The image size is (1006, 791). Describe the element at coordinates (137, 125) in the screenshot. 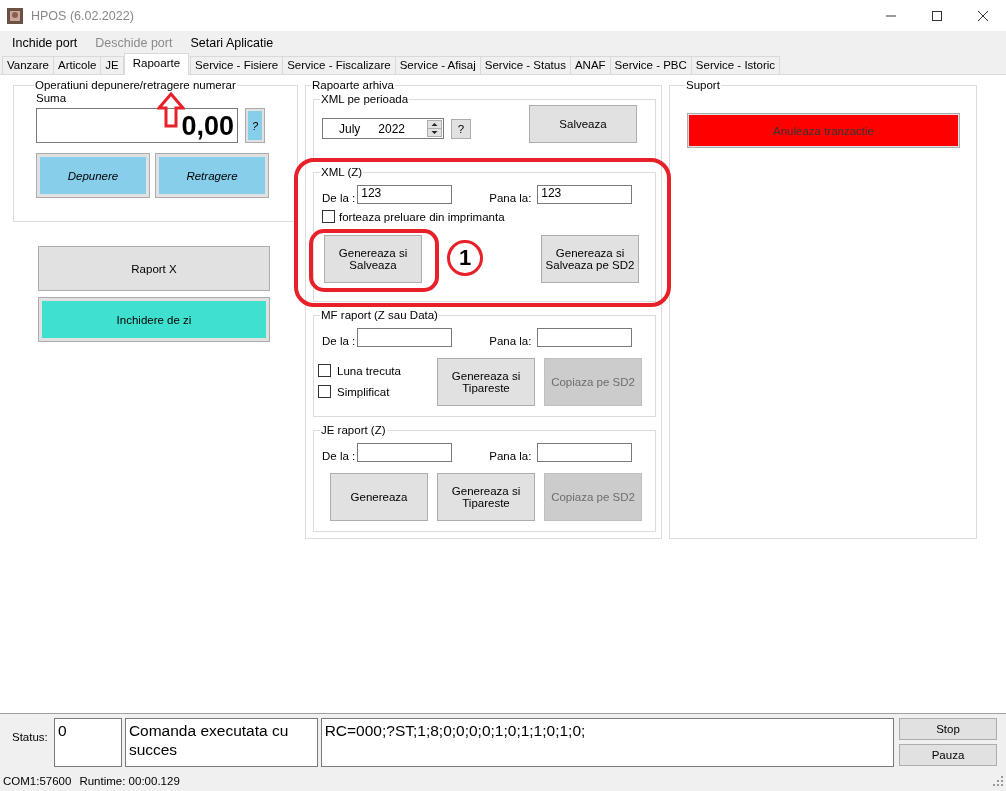

I see `amount-field: 0,00` at that location.